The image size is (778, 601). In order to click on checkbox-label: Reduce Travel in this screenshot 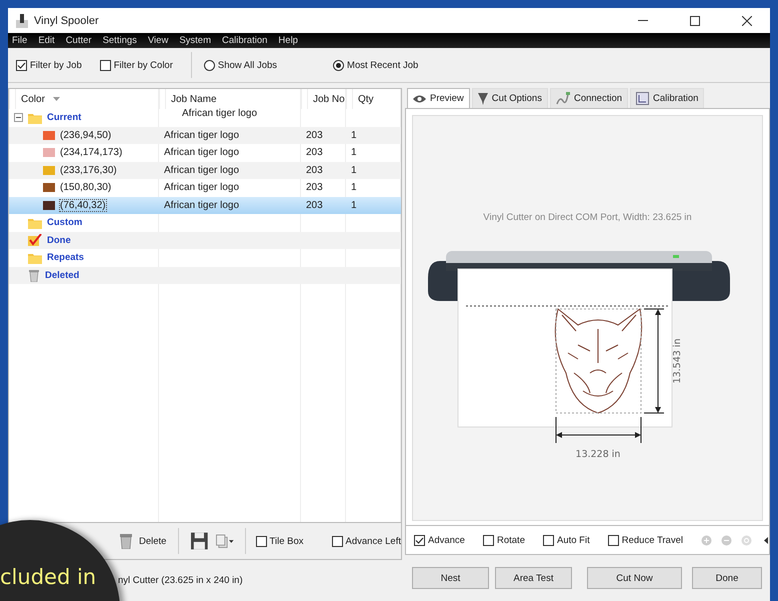, I will do `click(652, 540)`.